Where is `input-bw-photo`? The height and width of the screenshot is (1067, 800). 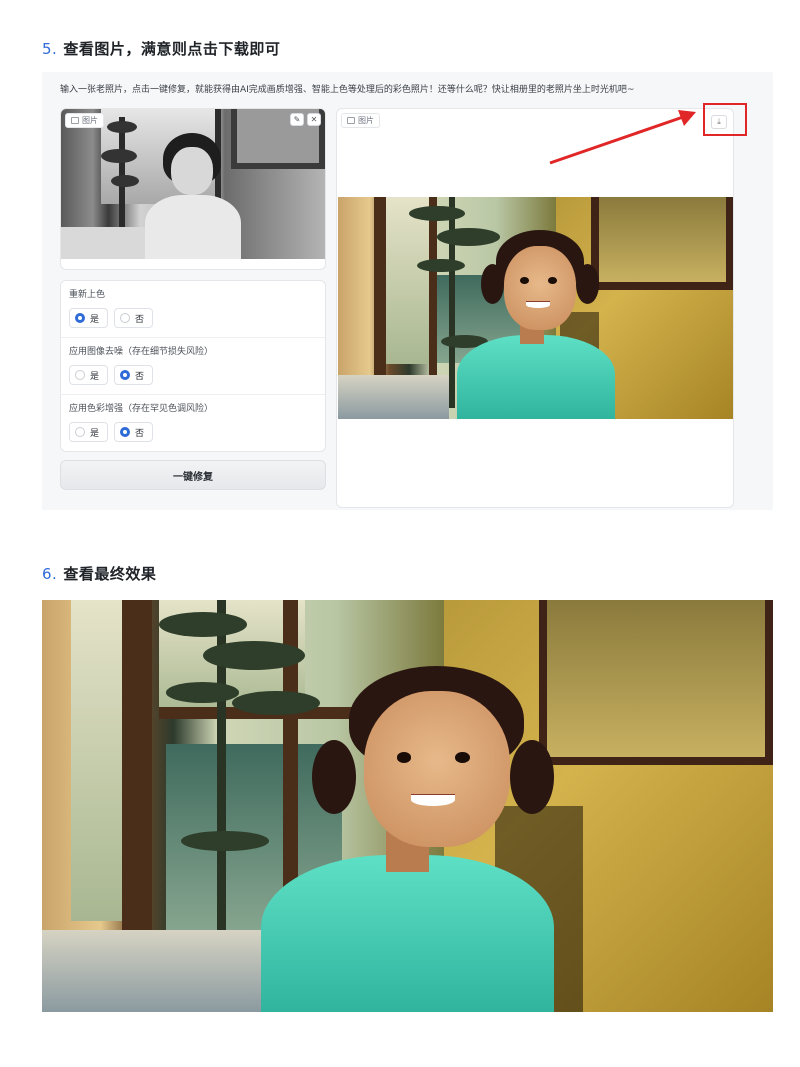 input-bw-photo is located at coordinates (193, 184).